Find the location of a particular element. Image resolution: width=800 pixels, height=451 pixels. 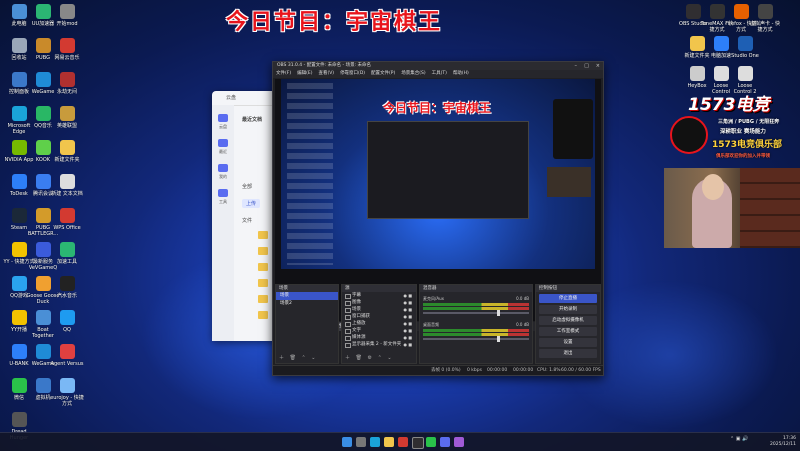

desktop-icon: 虚拟声卡 - 快捷方式 is located at coordinates (765, 18).